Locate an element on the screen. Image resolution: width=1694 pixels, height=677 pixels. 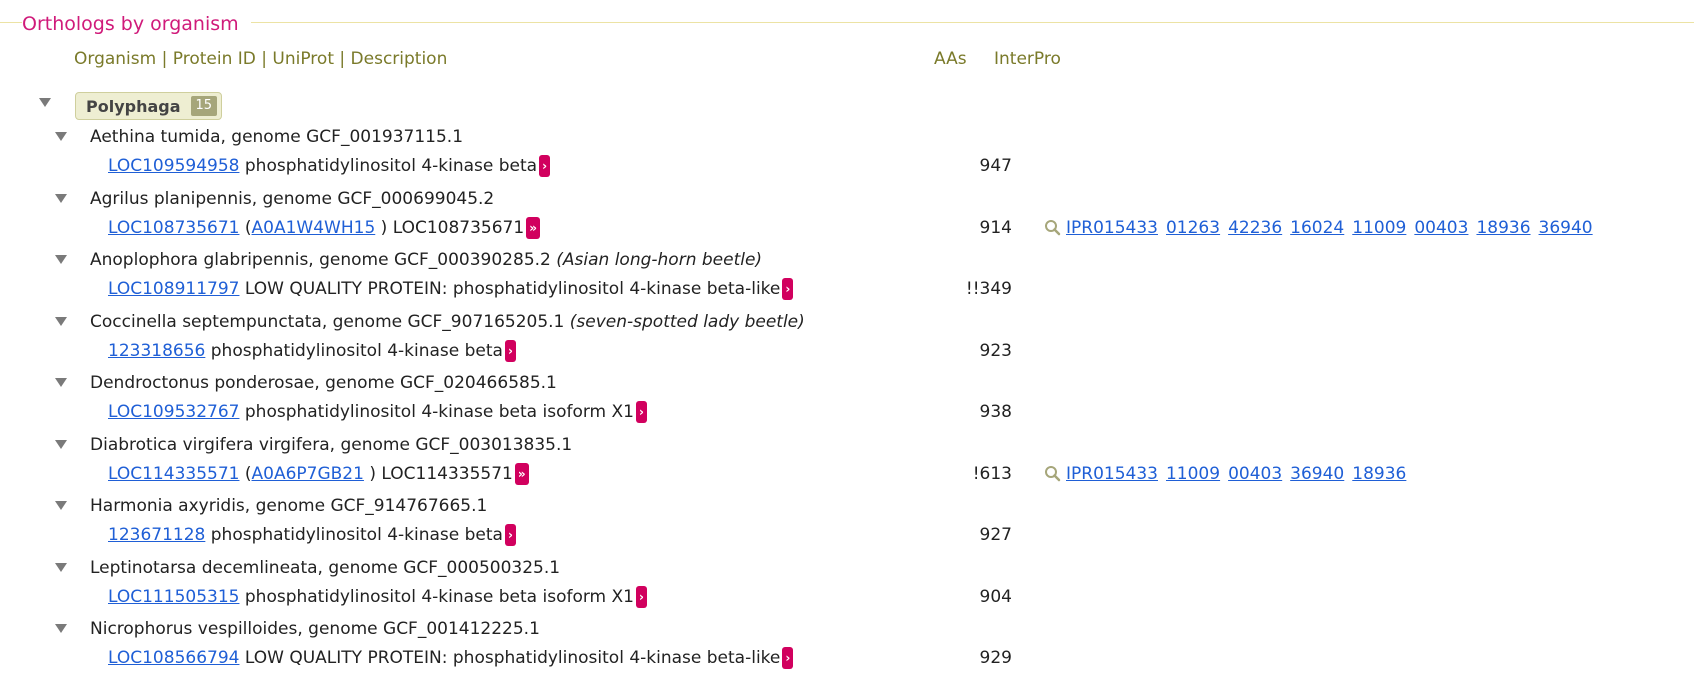
protein-row: LOC114335571 (A0A6P7GB21 ) LOC114335571» is located at coordinates (318, 474).